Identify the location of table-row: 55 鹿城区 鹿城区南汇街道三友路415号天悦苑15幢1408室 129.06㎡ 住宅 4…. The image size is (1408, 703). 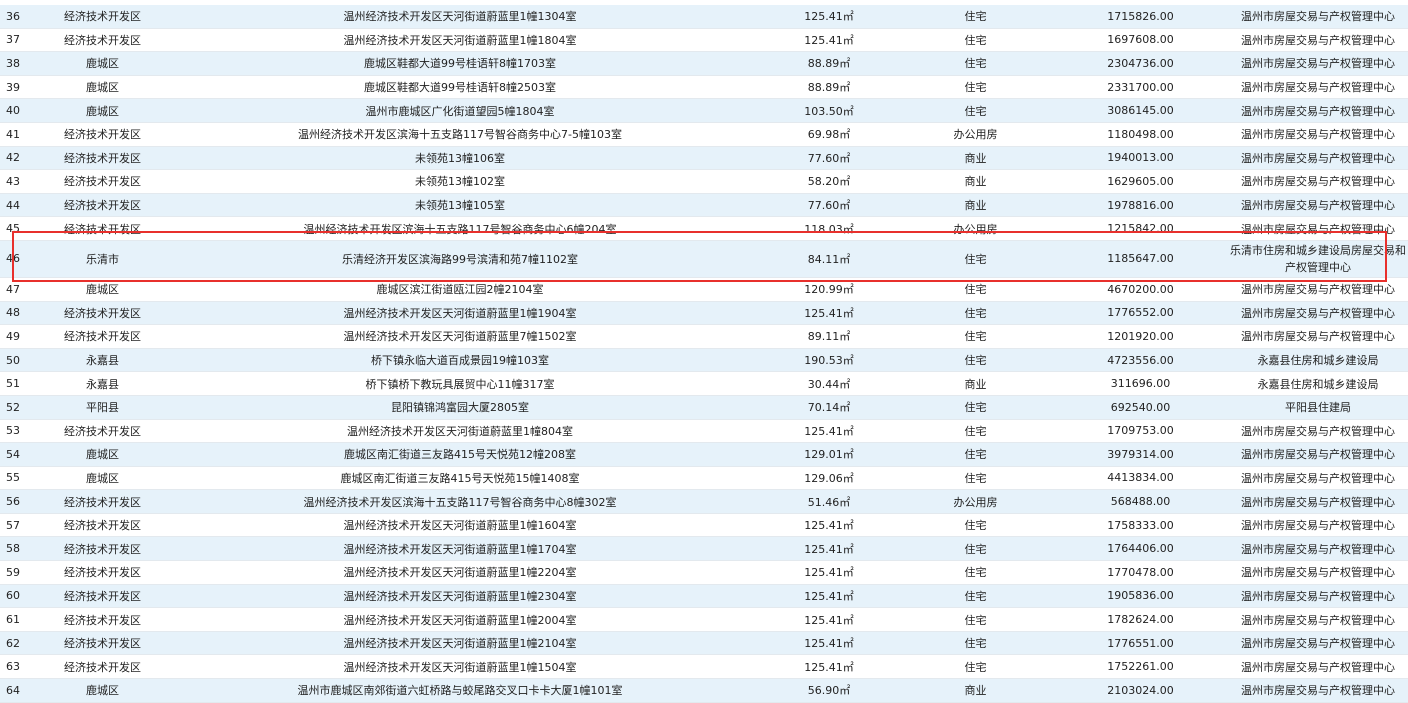
(704, 478).